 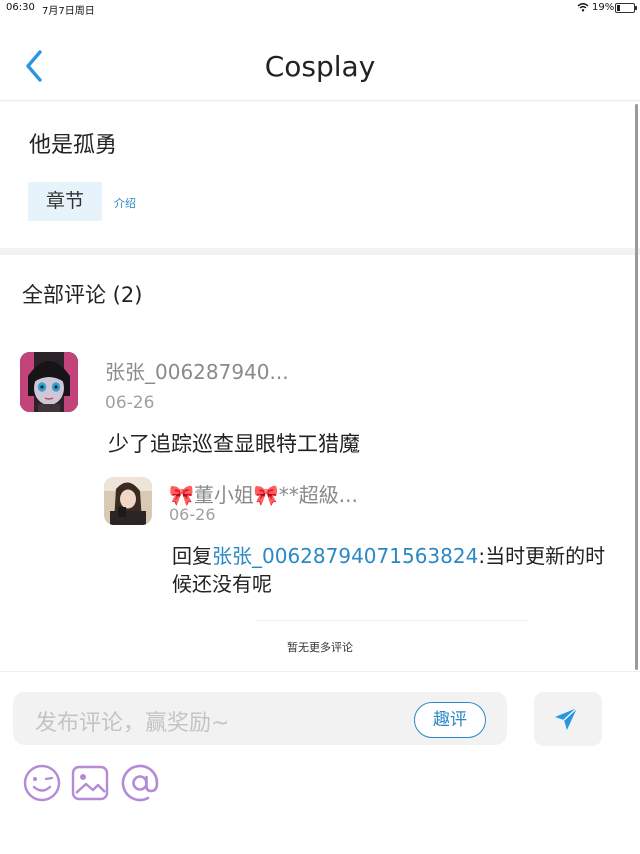 What do you see at coordinates (392, 620) in the screenshot?
I see `no-more-divider` at bounding box center [392, 620].